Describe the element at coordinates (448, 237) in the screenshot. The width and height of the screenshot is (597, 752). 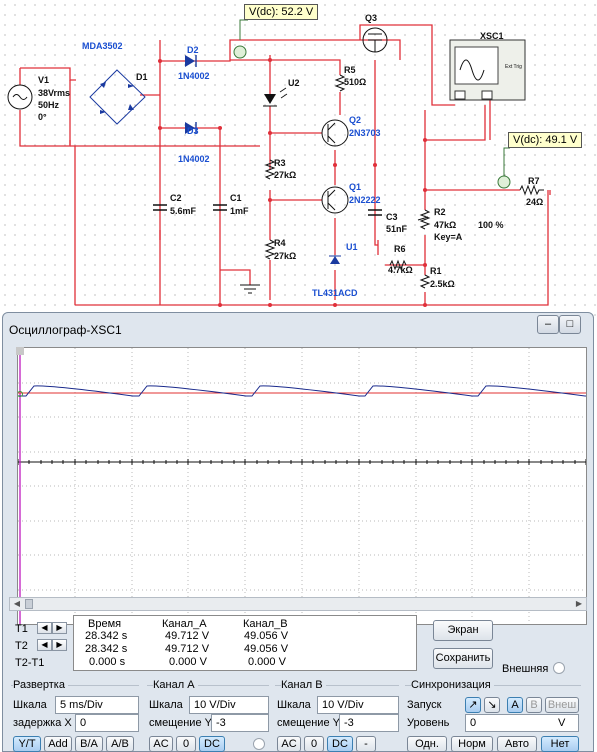
I see `component-value: Key=A` at that location.